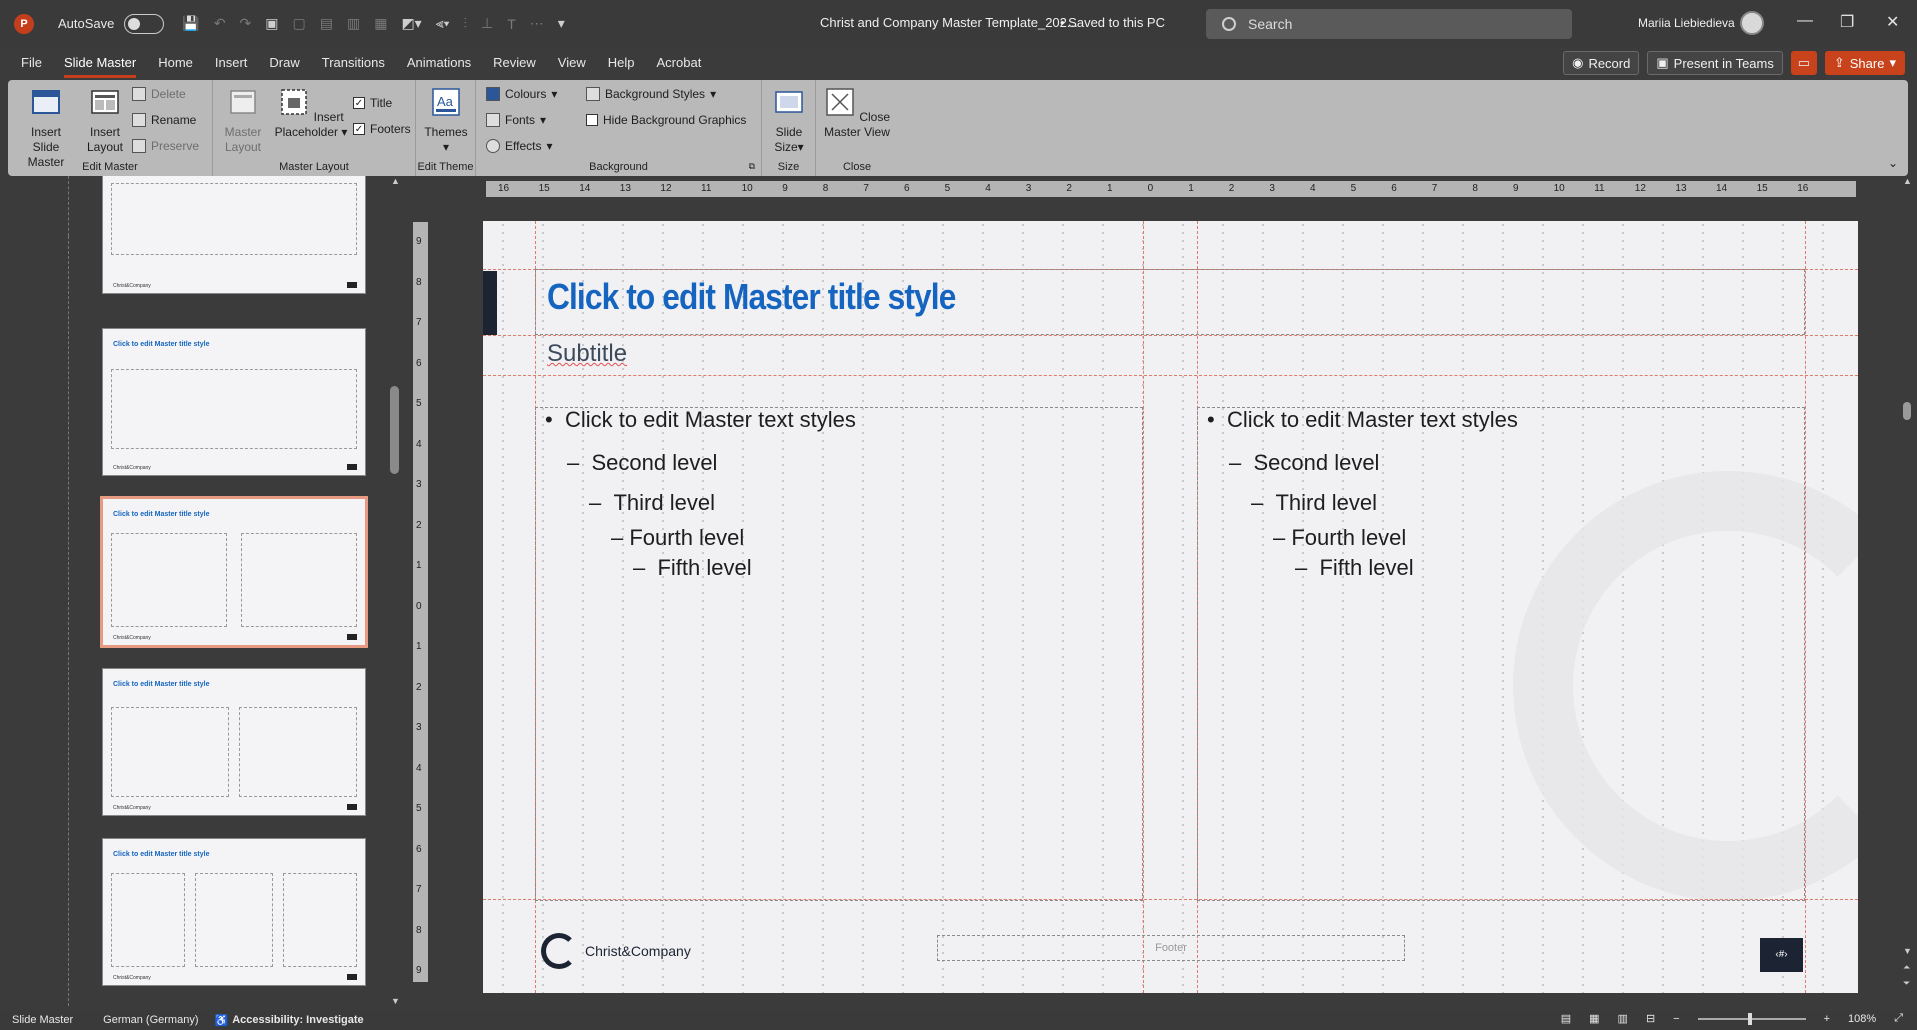 The width and height of the screenshot is (1917, 1030). Describe the element at coordinates (1862, 1019) in the screenshot. I see `zoom-level: 108%` at that location.